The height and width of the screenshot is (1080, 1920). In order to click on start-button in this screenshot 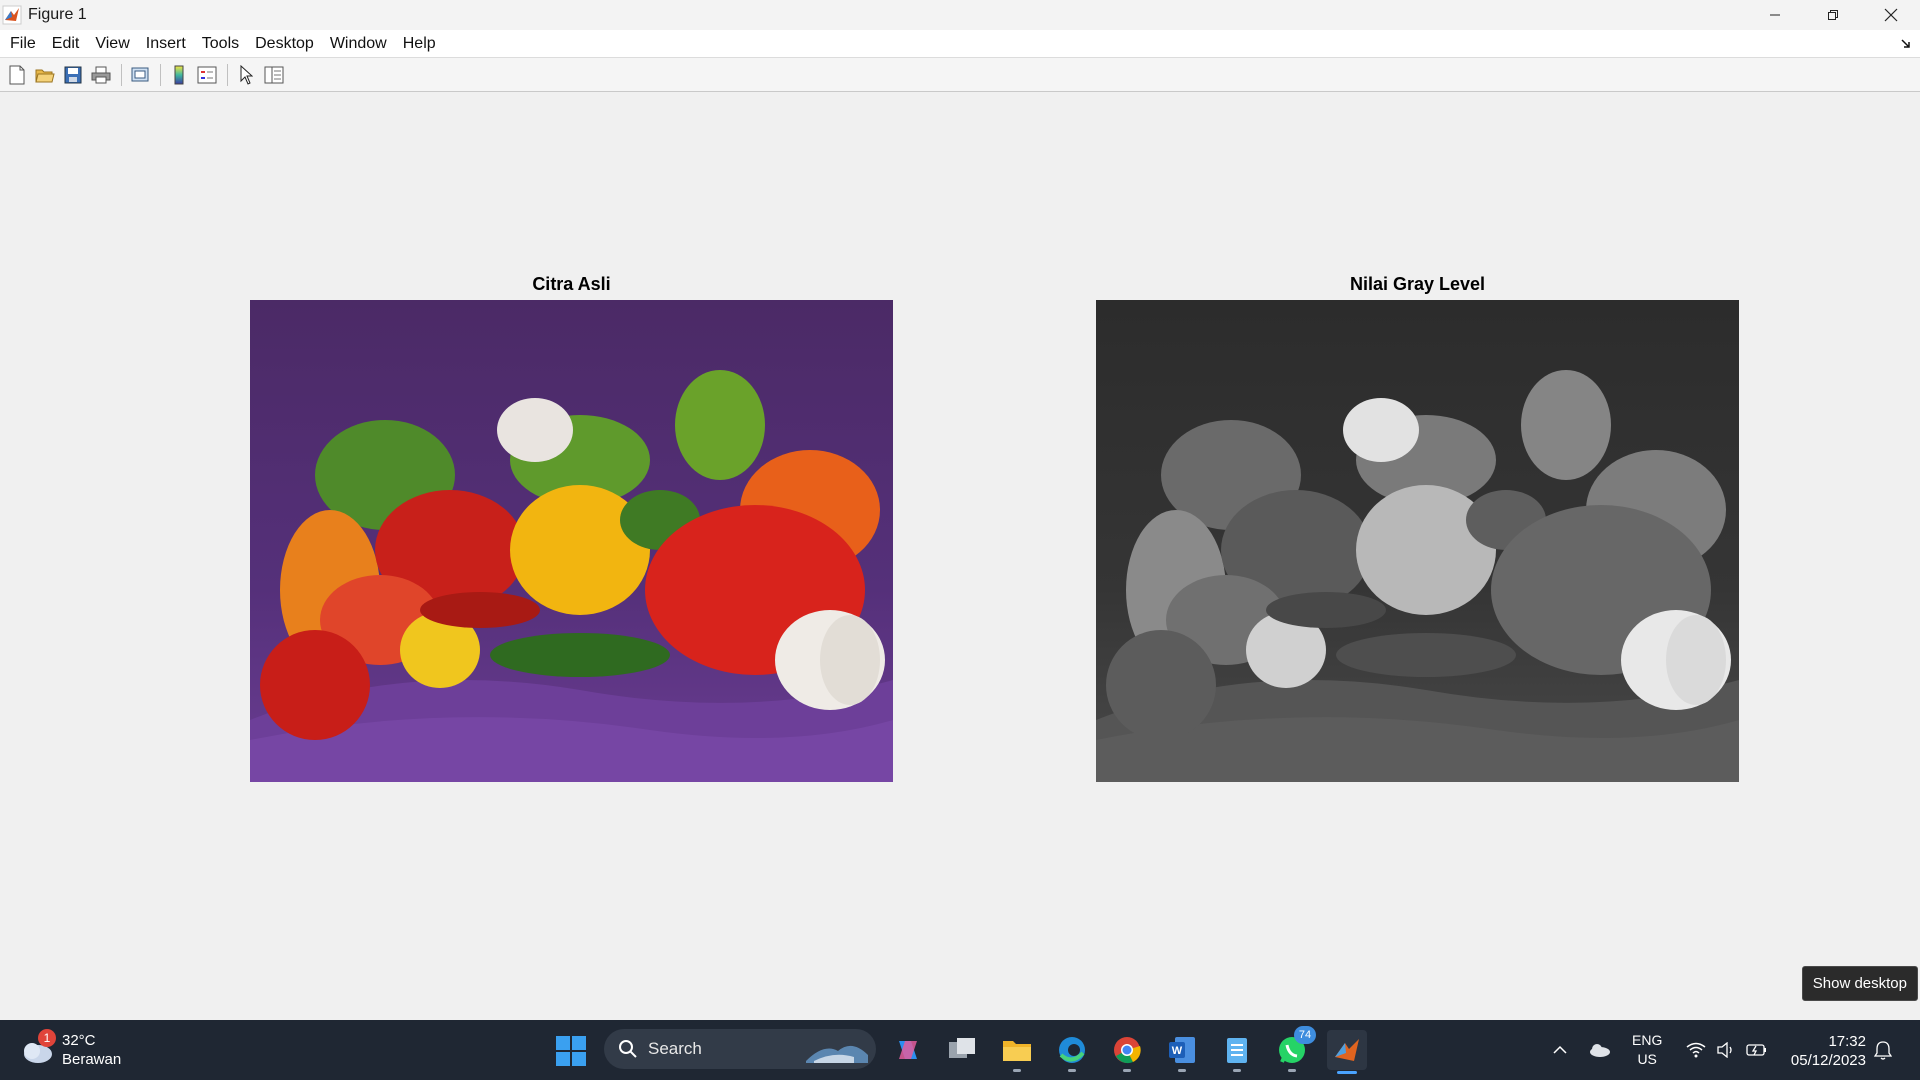, I will do `click(571, 1053)`.